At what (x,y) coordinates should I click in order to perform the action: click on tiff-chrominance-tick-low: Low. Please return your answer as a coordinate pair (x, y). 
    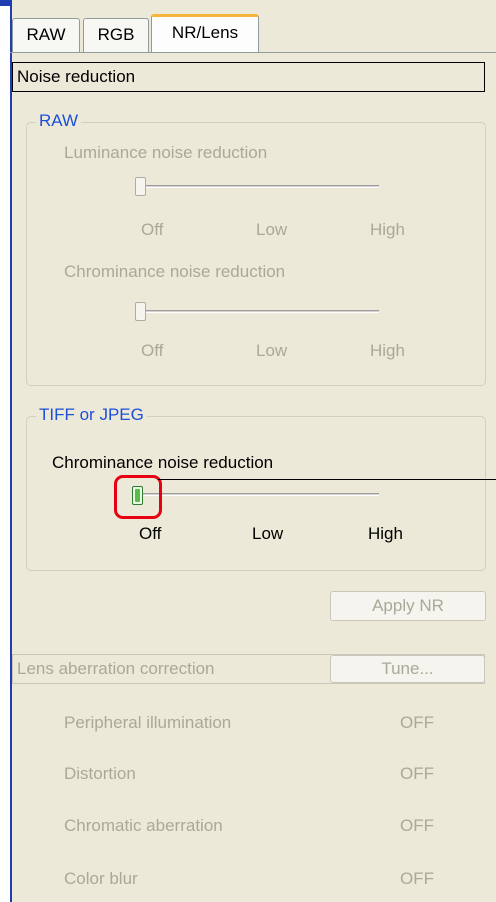
    Looking at the image, I should click on (268, 533).